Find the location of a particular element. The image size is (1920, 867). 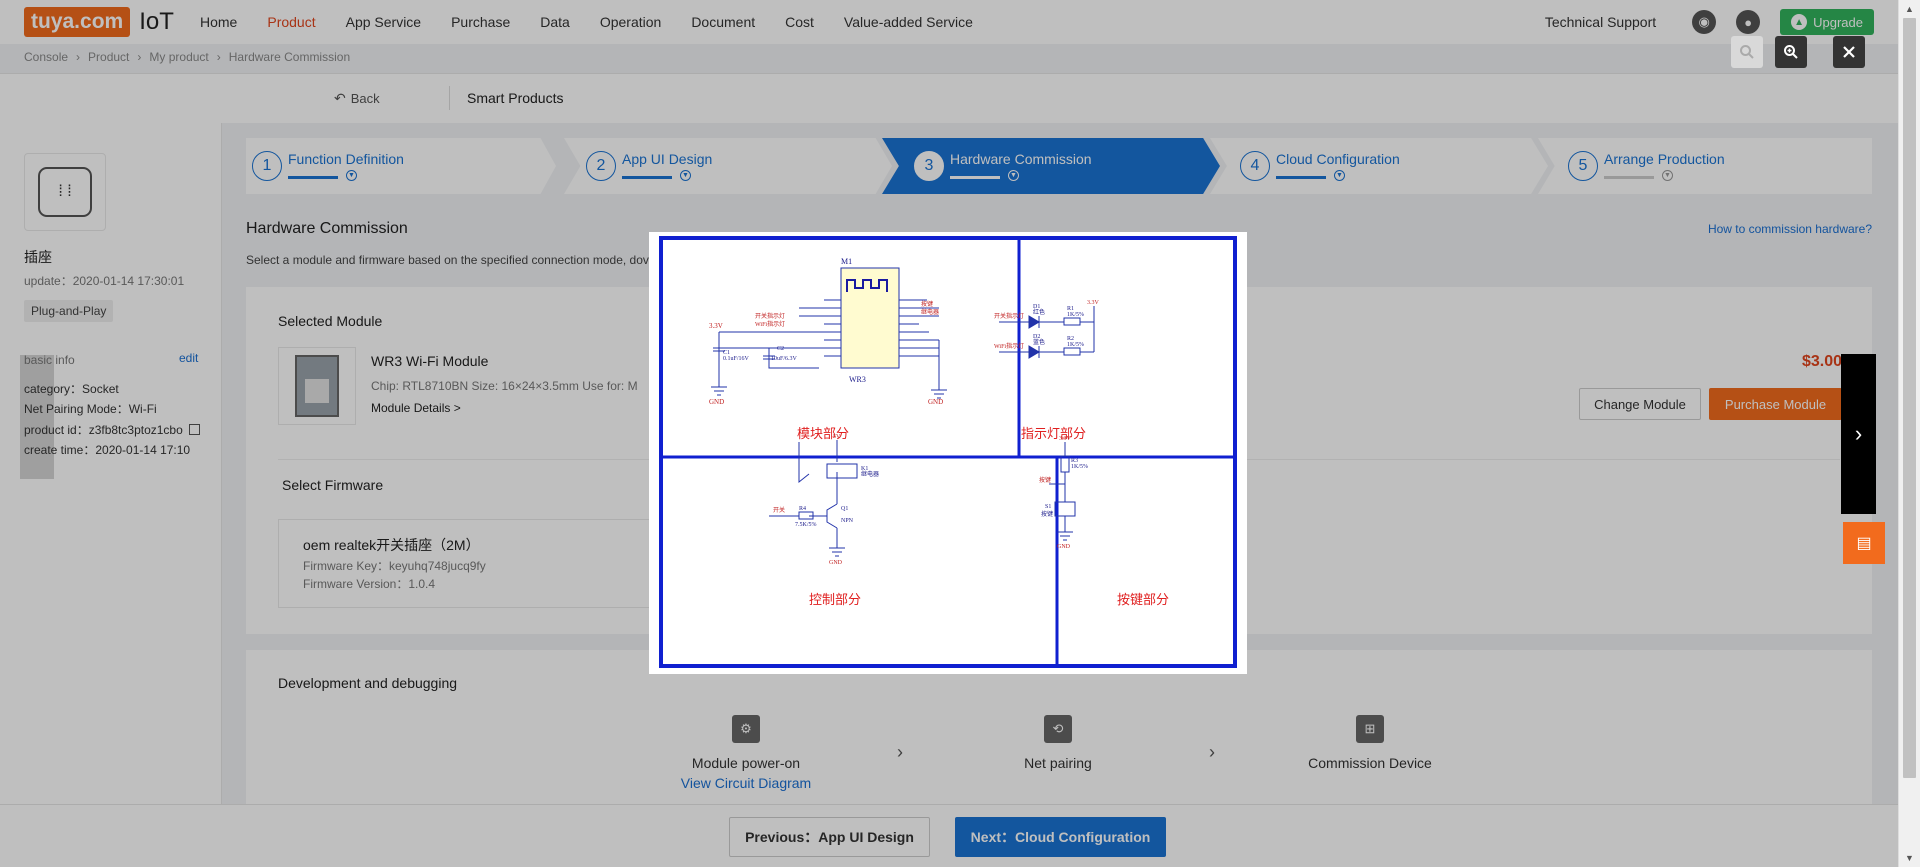

image-viewer-toolbar is located at coordinates (1792, 52).